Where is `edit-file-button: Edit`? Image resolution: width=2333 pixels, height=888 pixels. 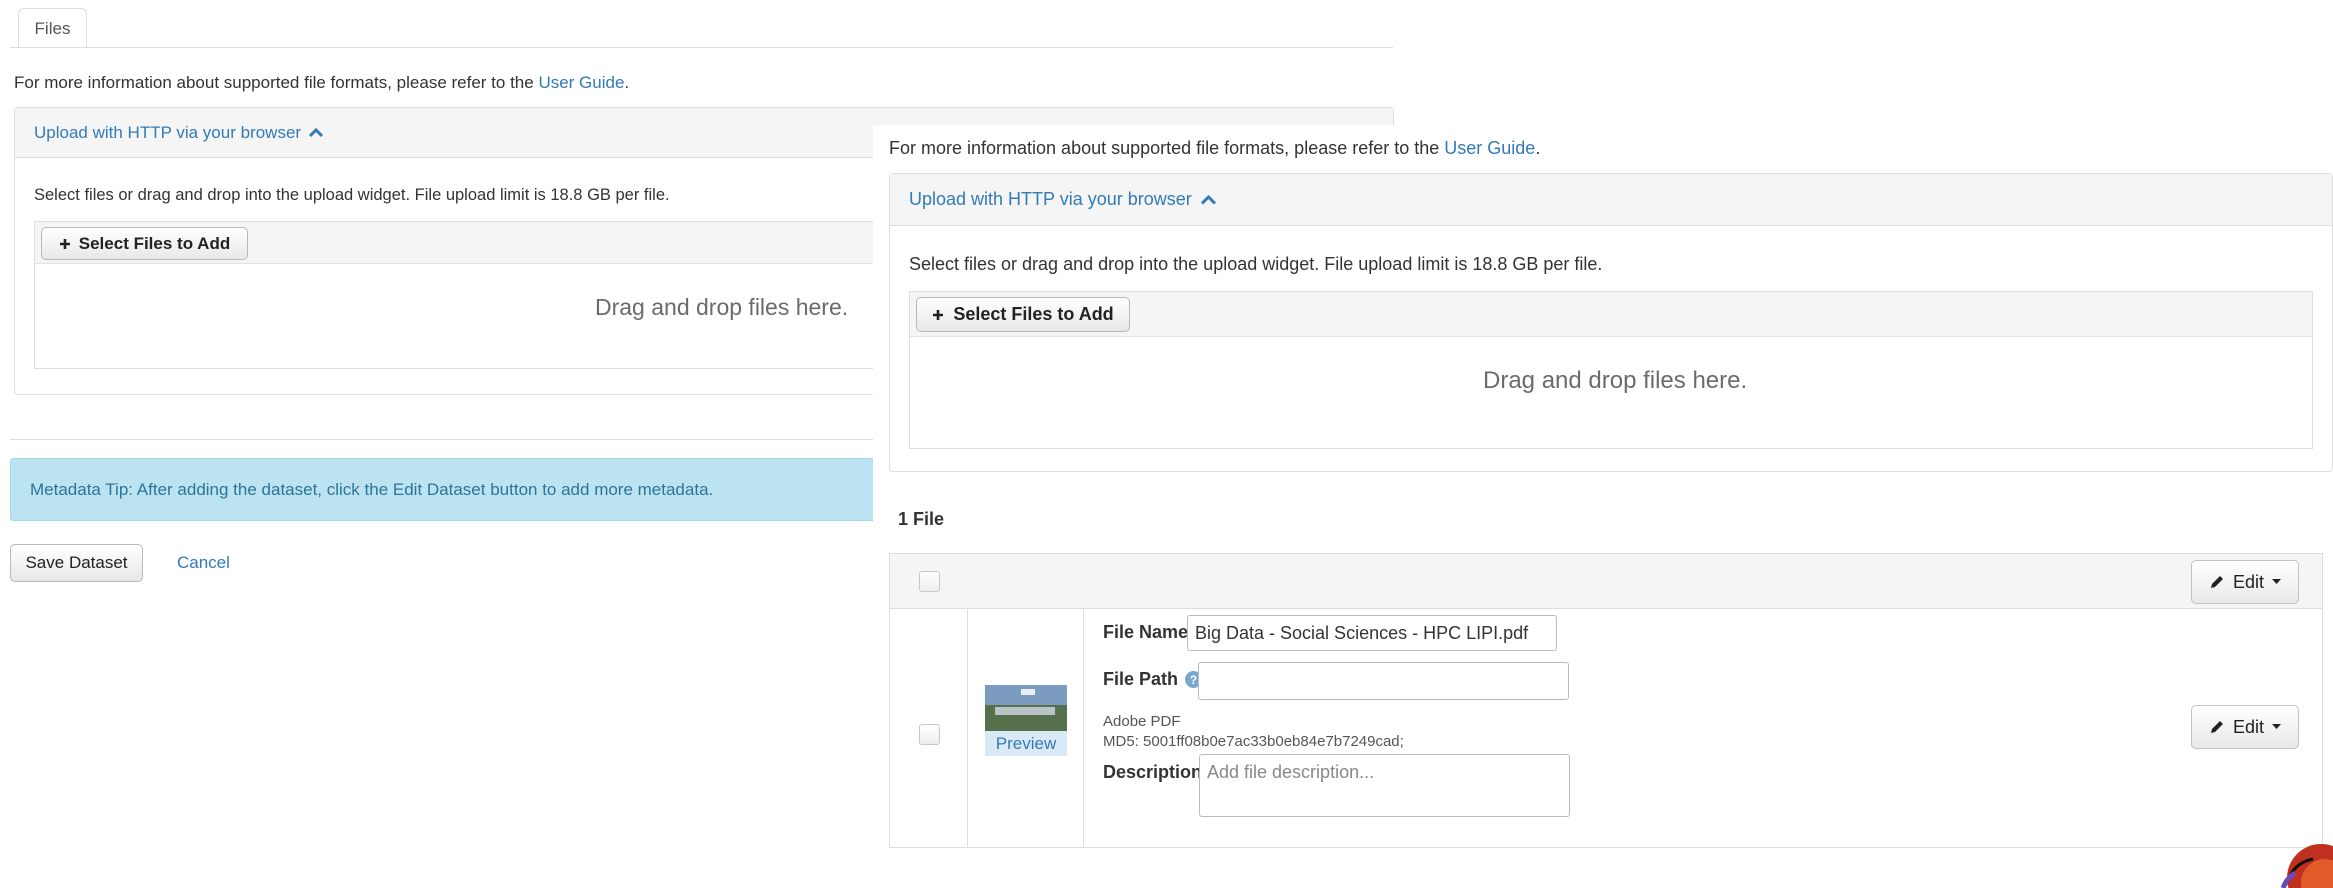
edit-file-button: Edit is located at coordinates (2245, 727).